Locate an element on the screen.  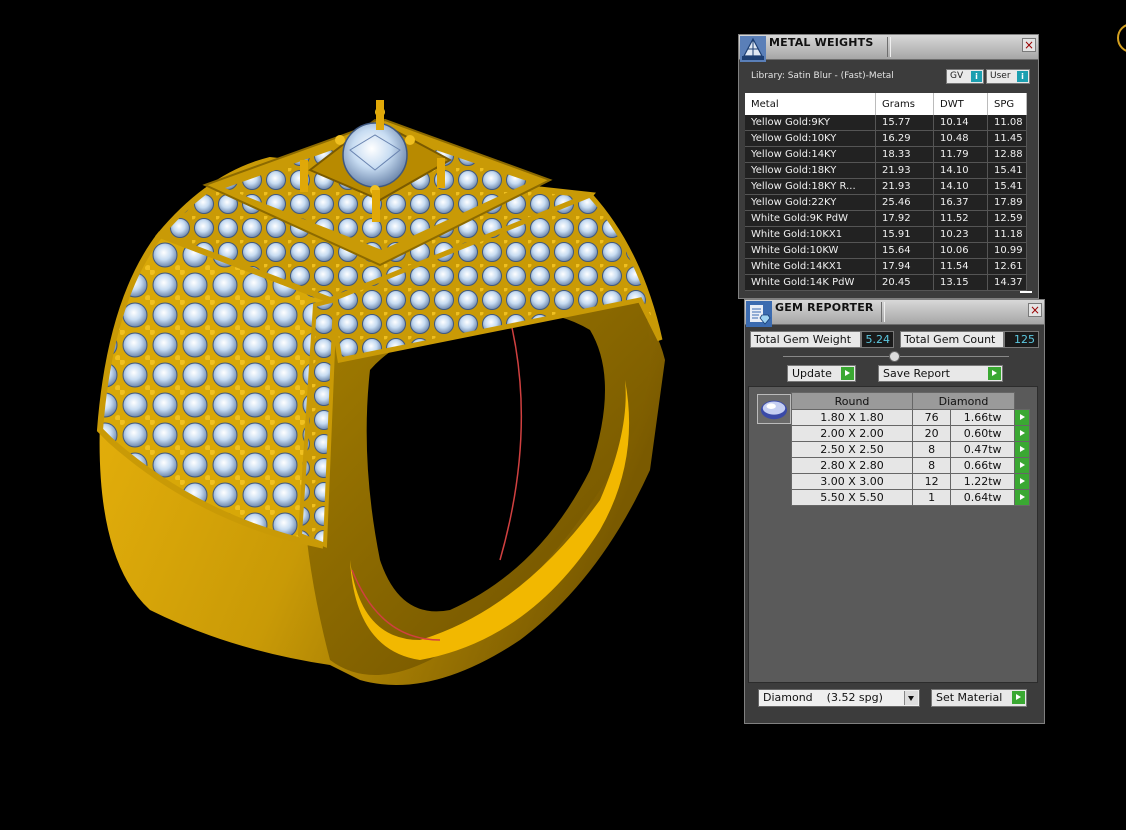
gem-row: 5.50 X 5.50 1 0.64tw is located at coordinates (910, 497).